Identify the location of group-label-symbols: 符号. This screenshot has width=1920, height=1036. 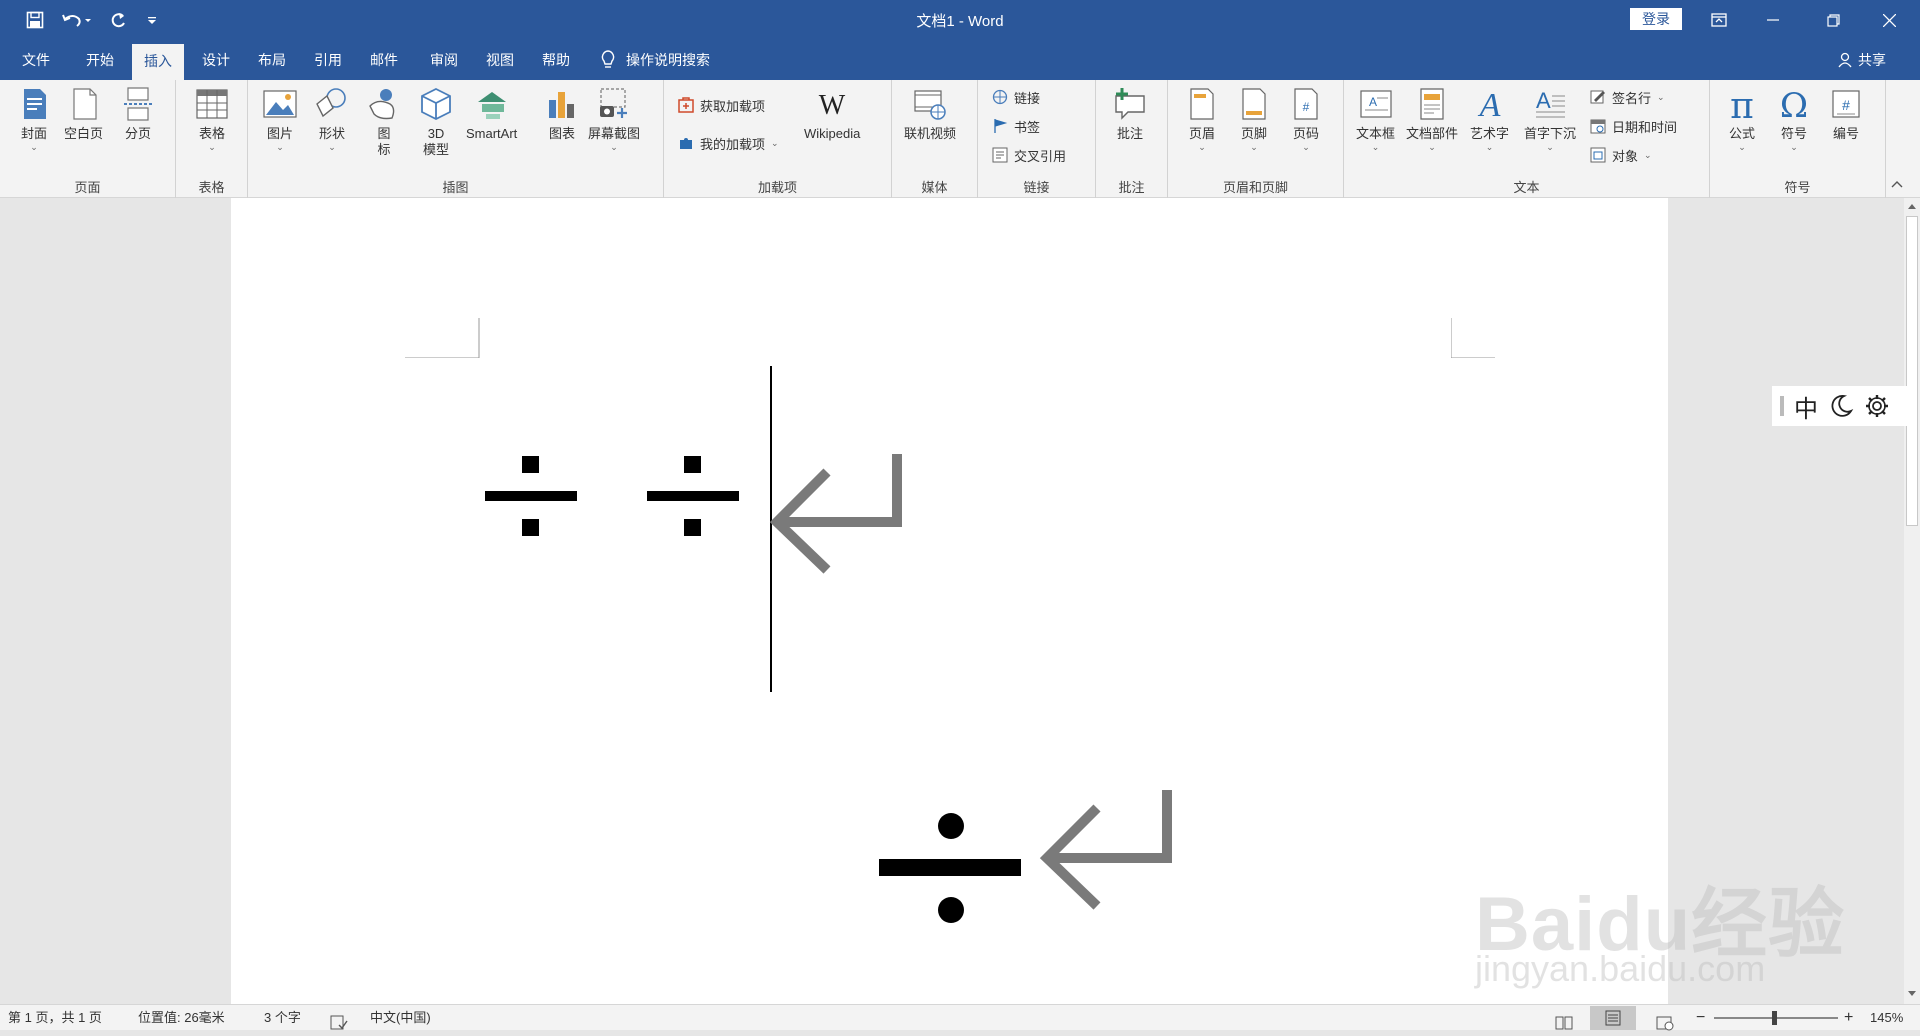
(1797, 187).